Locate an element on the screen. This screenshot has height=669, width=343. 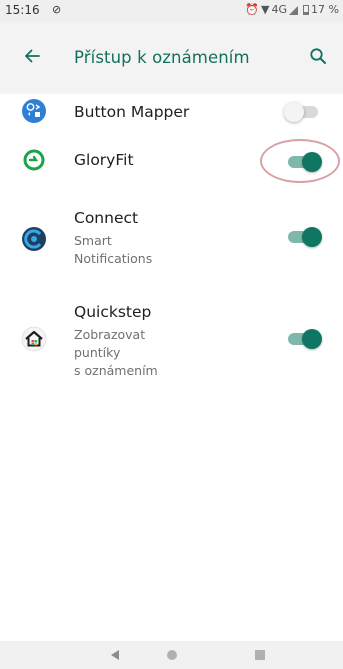
status-bar: 15:16 ⊘ ⏰ ▼ 4G 17 % is located at coordinates (171, 11).